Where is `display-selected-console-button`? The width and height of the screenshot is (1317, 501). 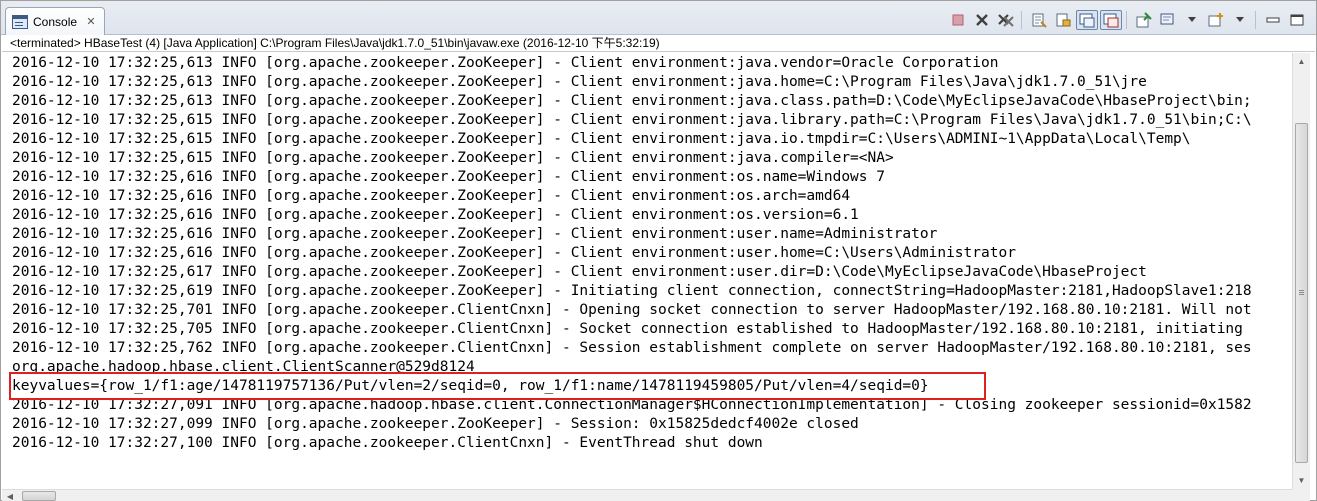
display-selected-console-button is located at coordinates (1168, 20).